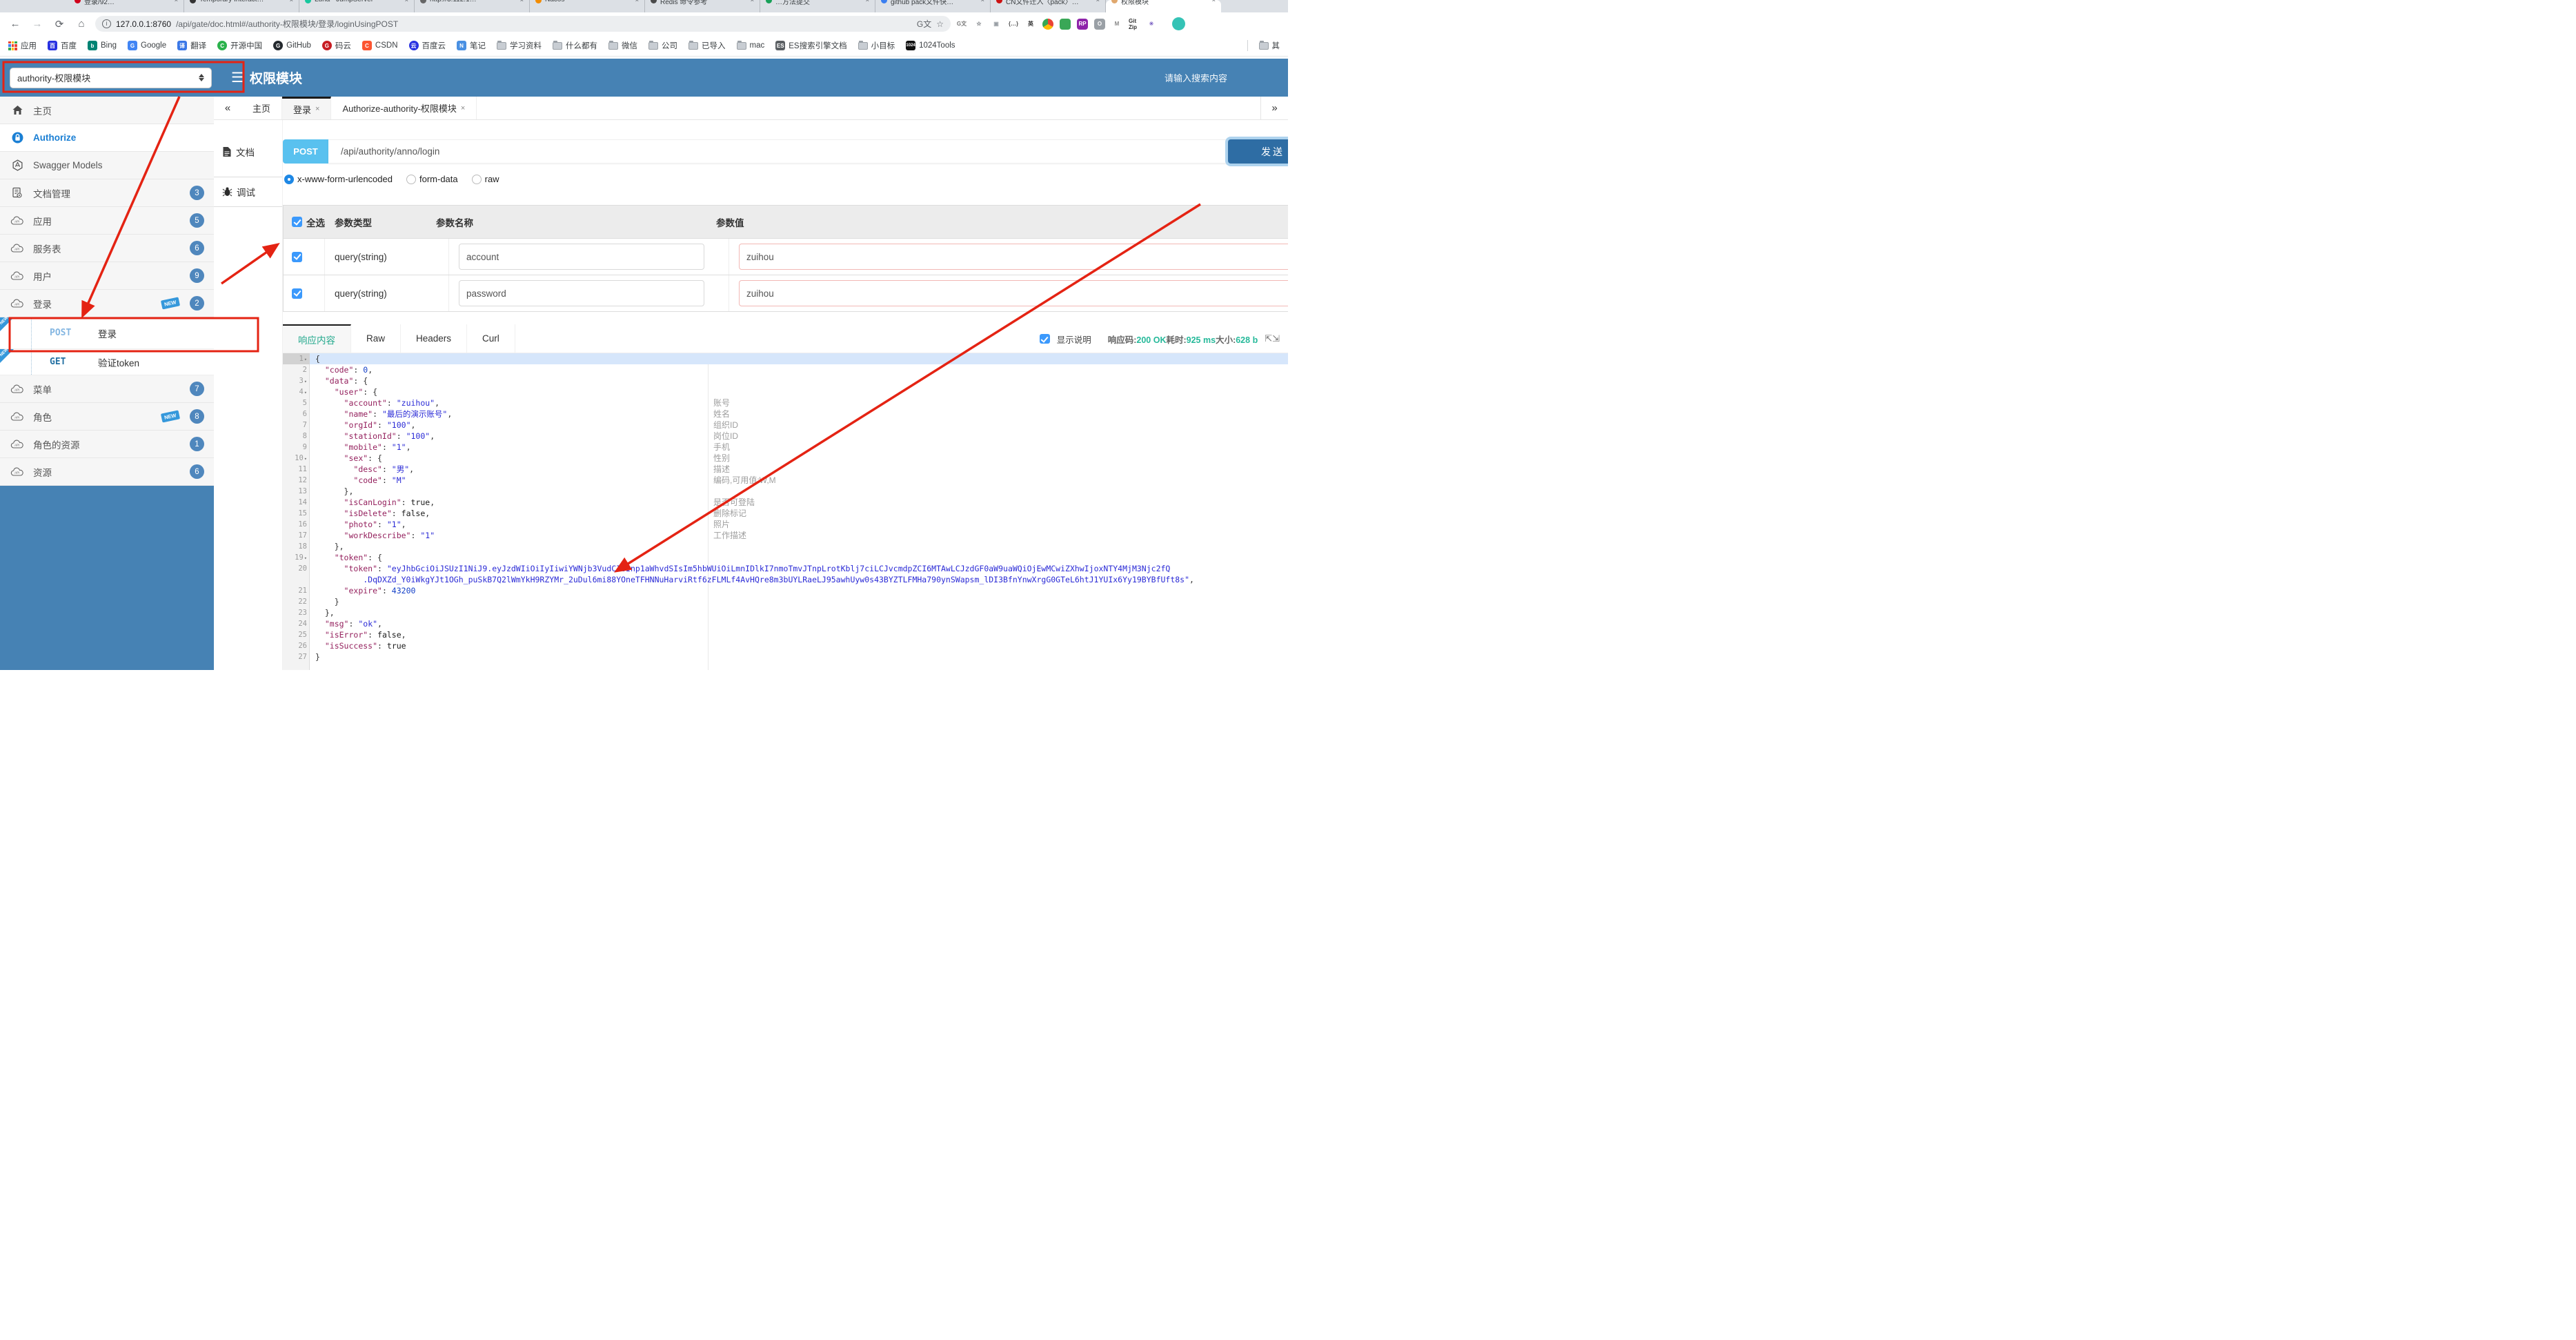 The image size is (2576, 1340). Describe the element at coordinates (1099, 24) in the screenshot. I see `ext-o-icon: O` at that location.